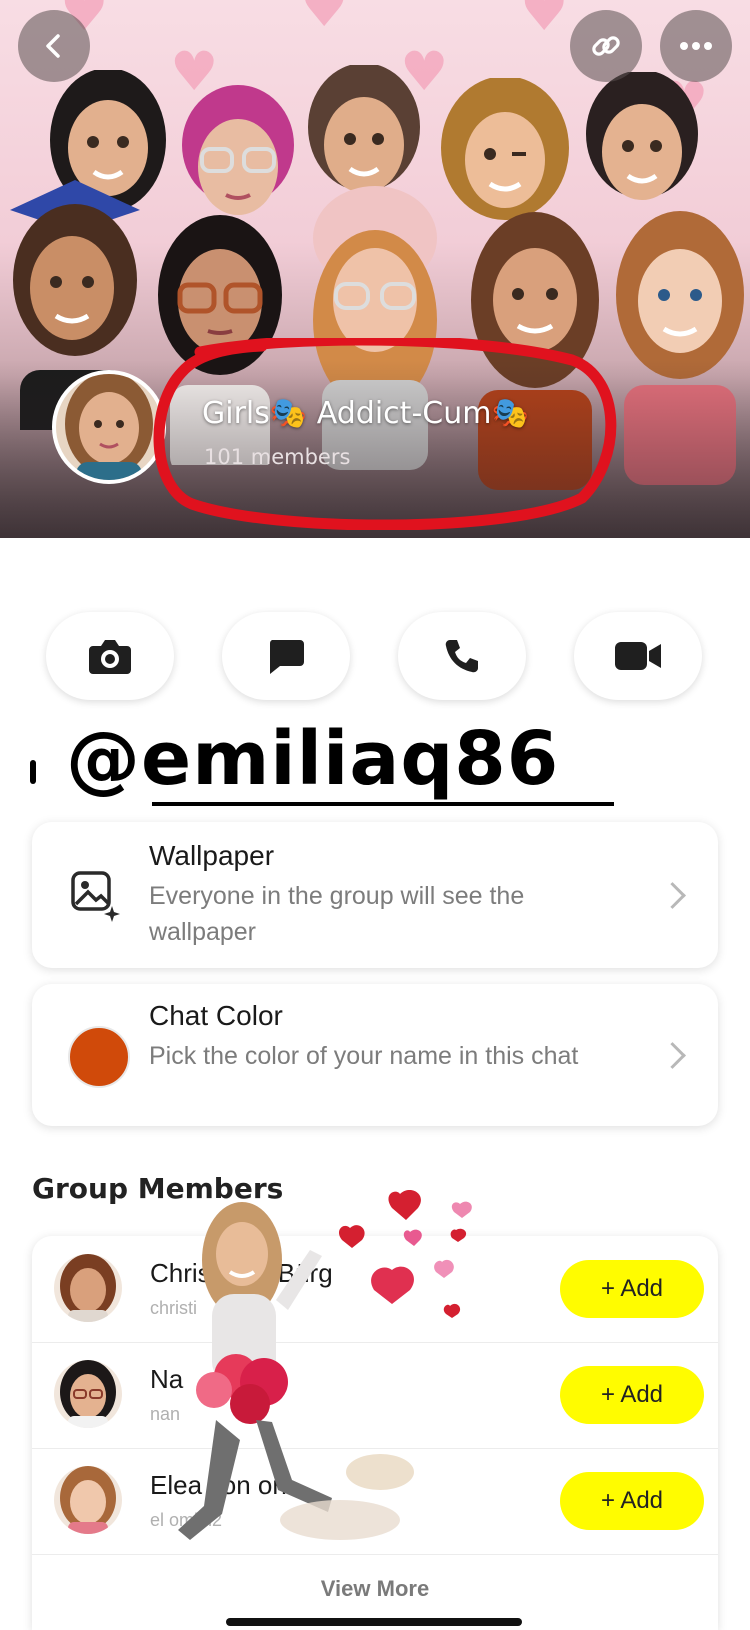  I want to click on more-options-button, so click(696, 46).